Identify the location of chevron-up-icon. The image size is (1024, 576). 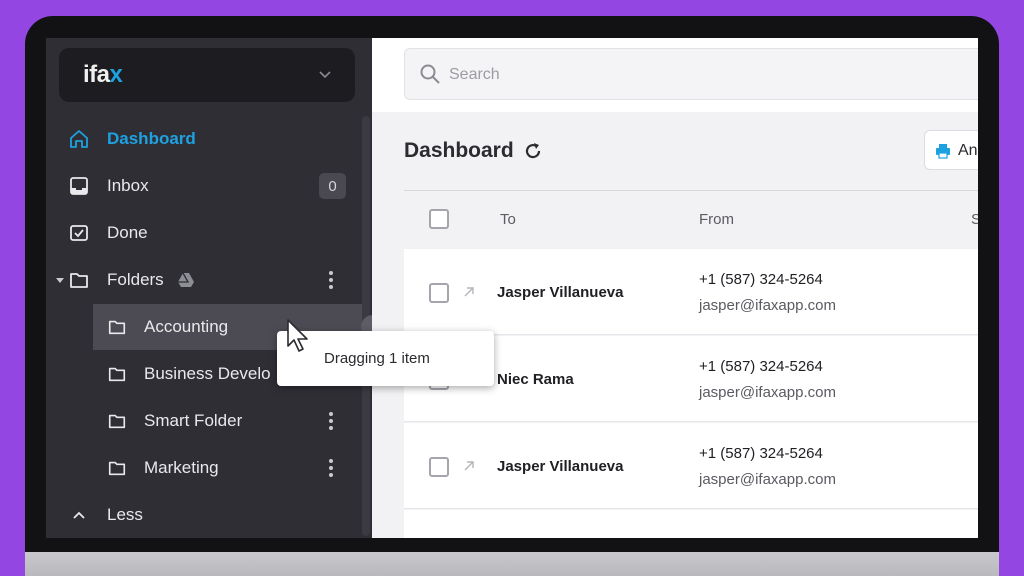
(79, 515).